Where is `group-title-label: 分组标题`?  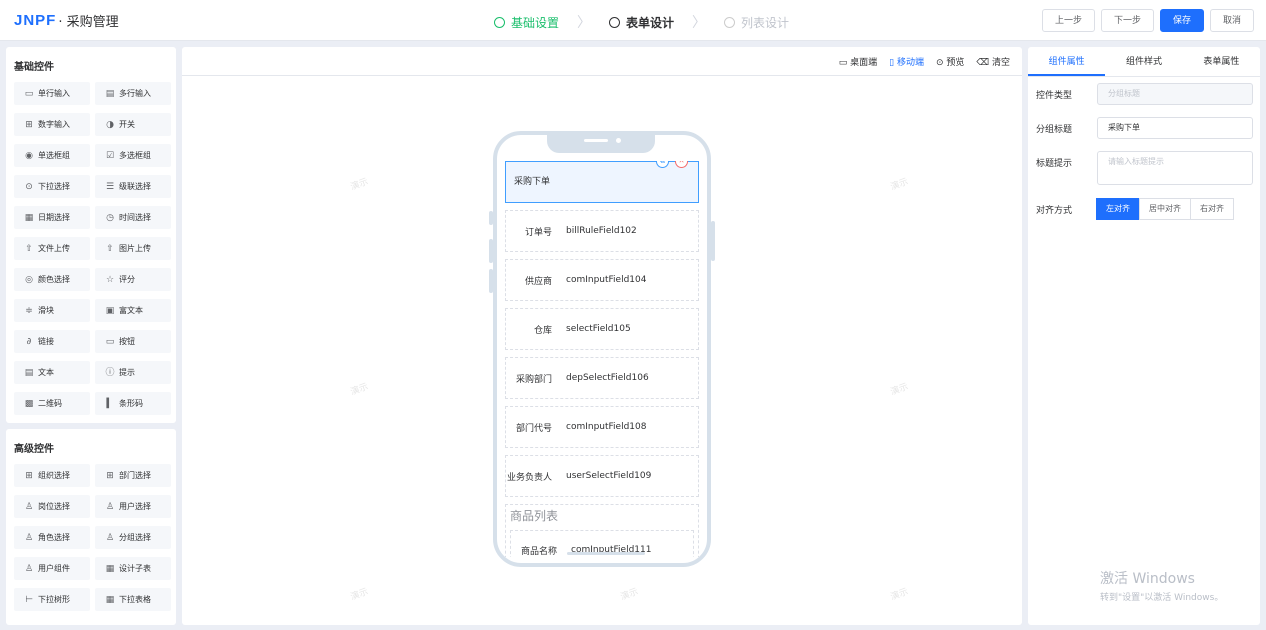
group-title-label: 分组标题 is located at coordinates (1054, 129).